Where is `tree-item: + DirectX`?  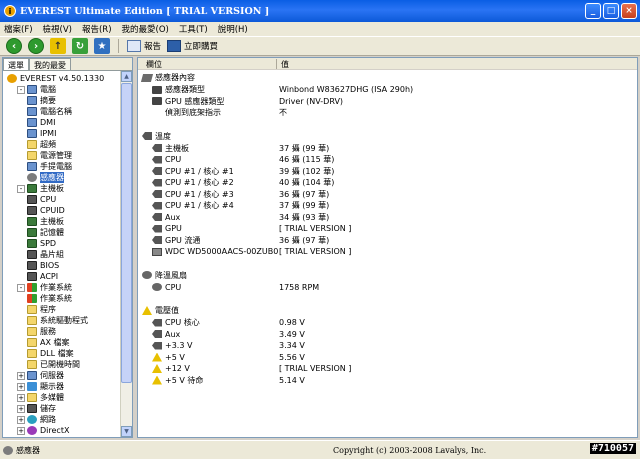
tree-item: + DirectX is located at coordinates (43, 430).